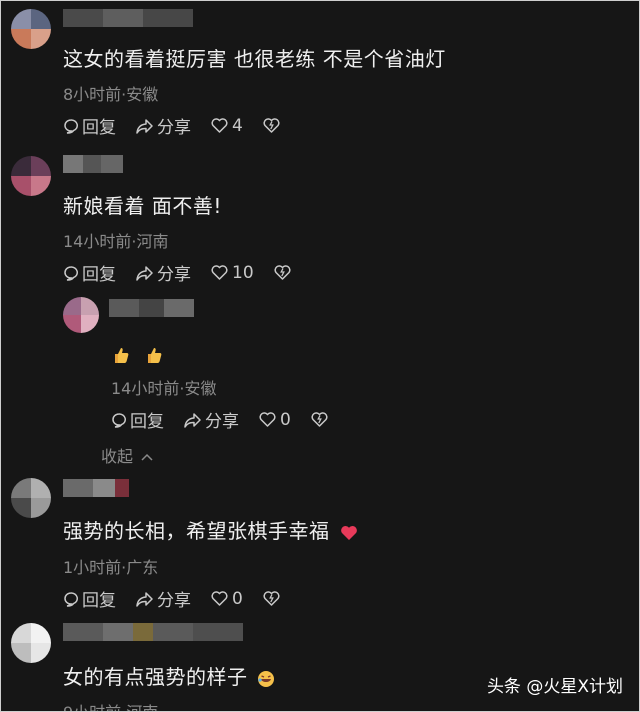 The height and width of the screenshot is (712, 640). I want to click on collapse-label: 收起, so click(117, 456).